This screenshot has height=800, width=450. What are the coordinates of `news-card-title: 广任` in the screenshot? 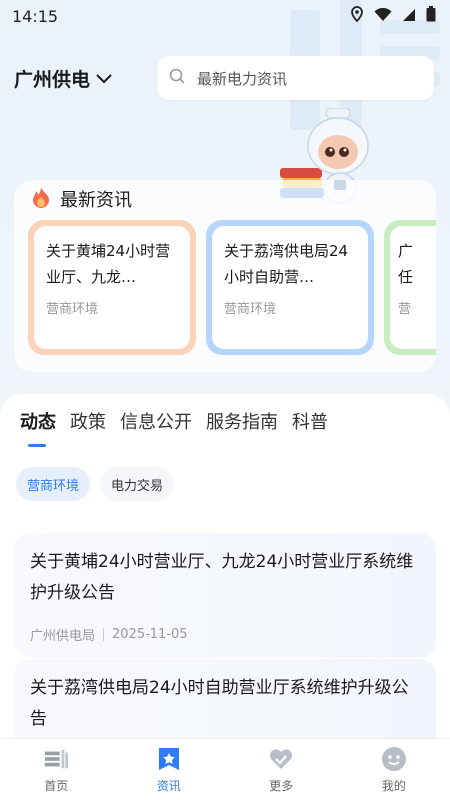 It's located at (406, 264).